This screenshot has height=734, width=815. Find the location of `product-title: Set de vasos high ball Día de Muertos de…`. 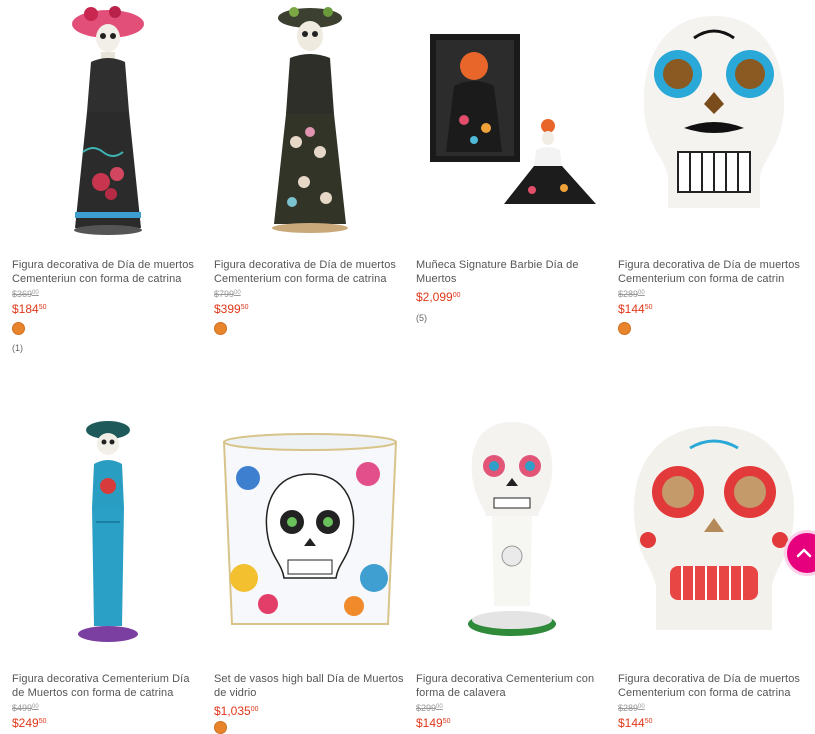

product-title: Set de vasos high ball Día de Muertos de… is located at coordinates (310, 686).